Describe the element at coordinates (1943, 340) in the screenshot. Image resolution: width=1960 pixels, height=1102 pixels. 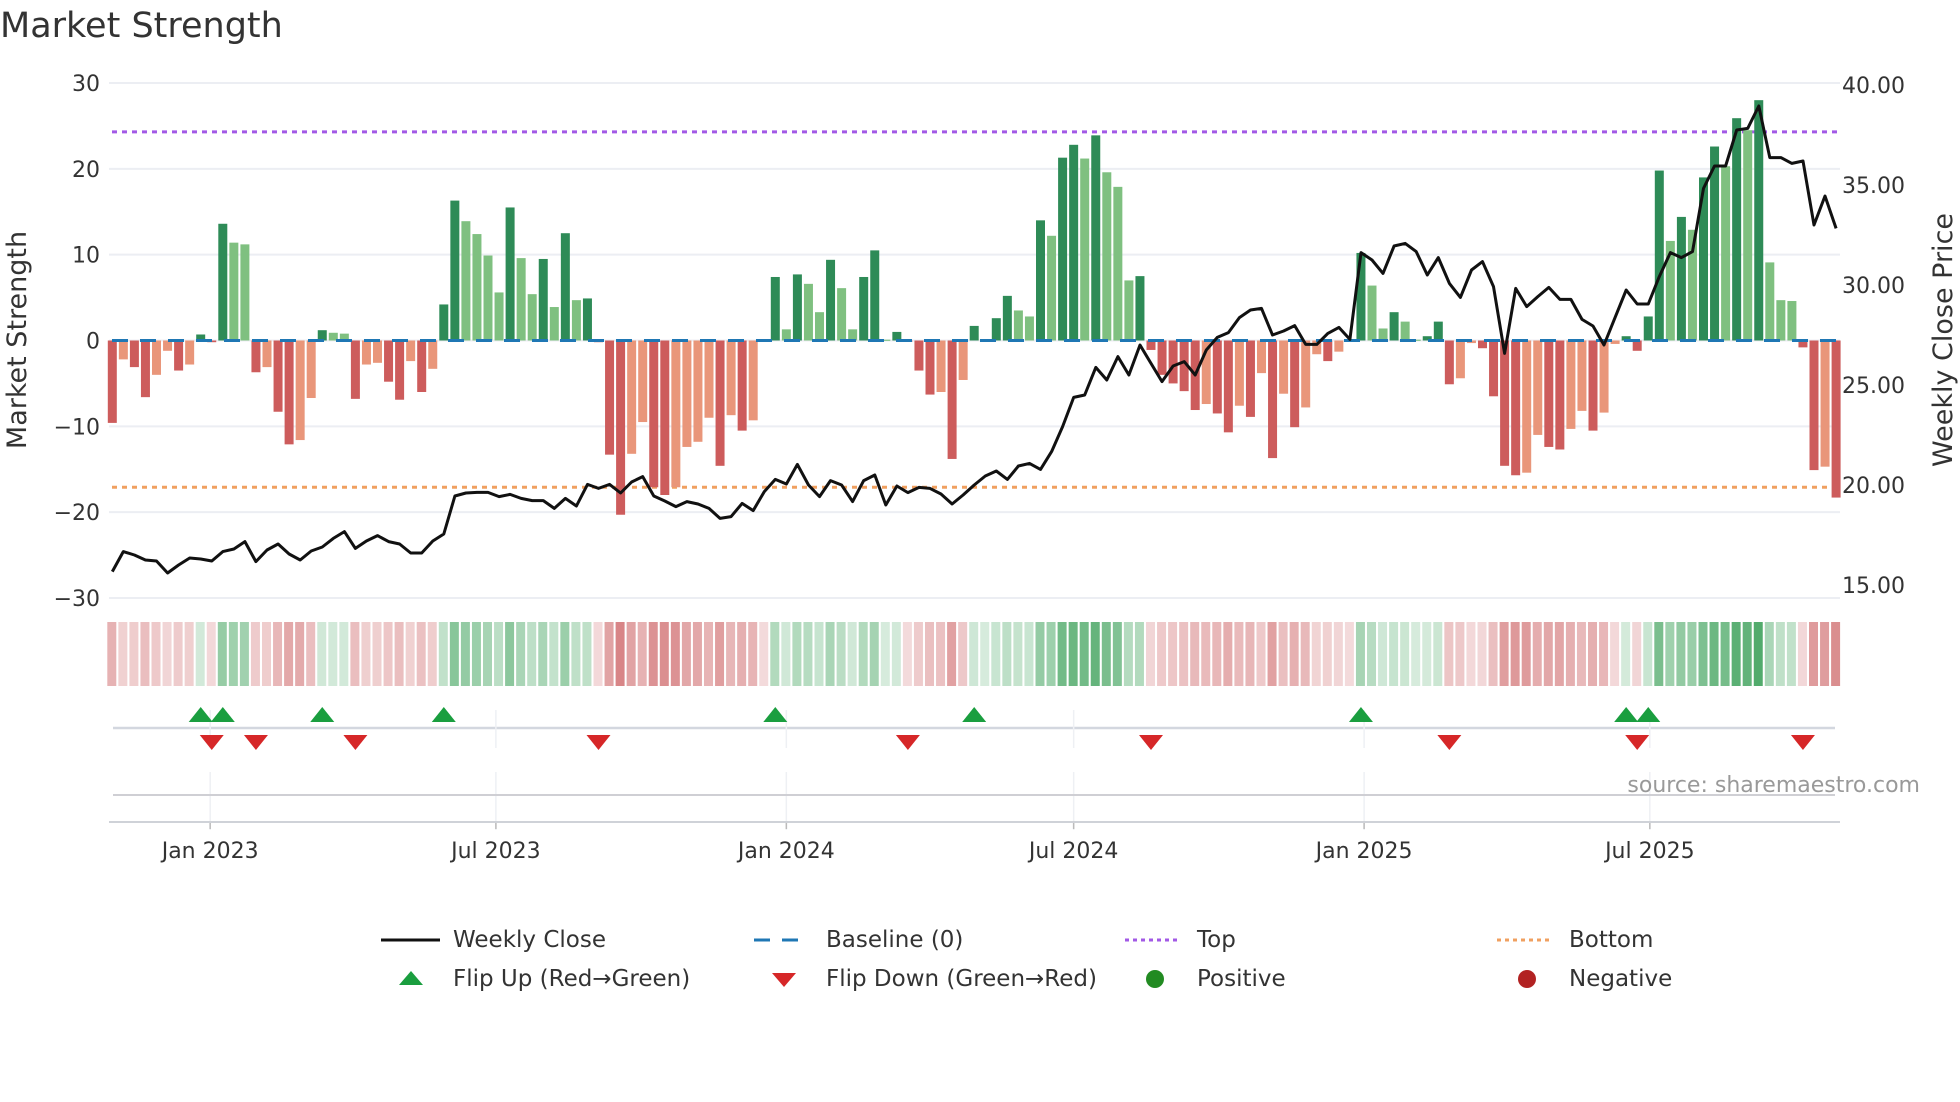
I see `y-right-axis-title: Weekly Close Price` at that location.